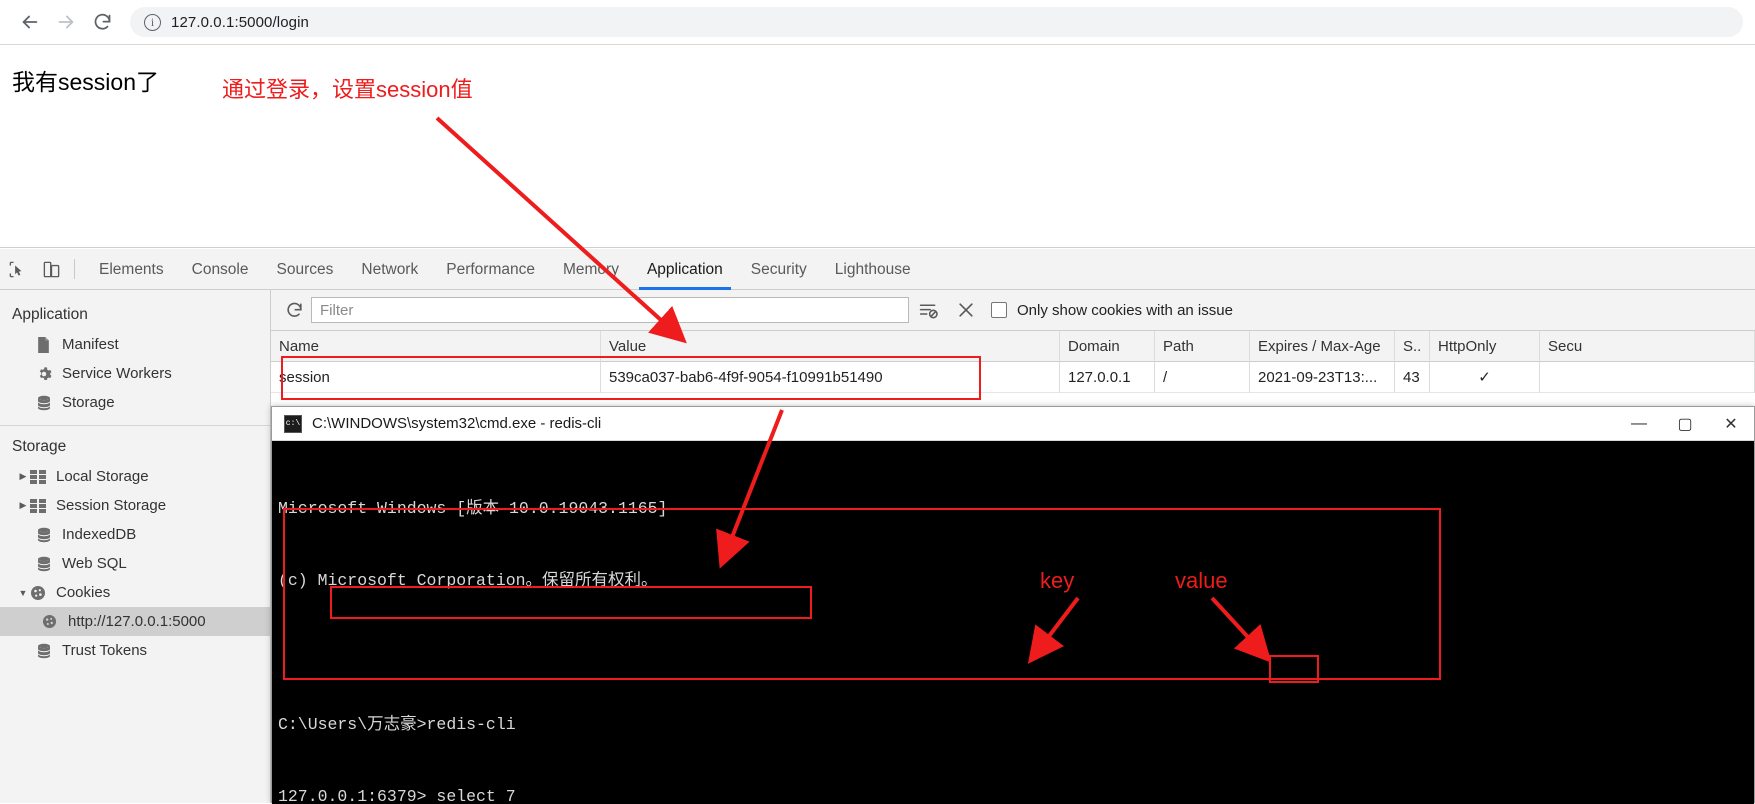  I want to click on back-button, so click(30, 22).